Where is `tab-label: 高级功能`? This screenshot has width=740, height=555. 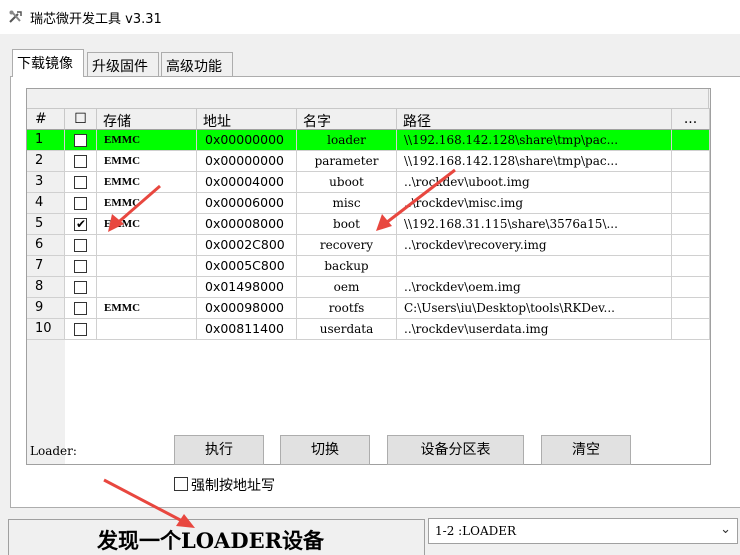
tab-label: 高级功能 is located at coordinates (194, 67).